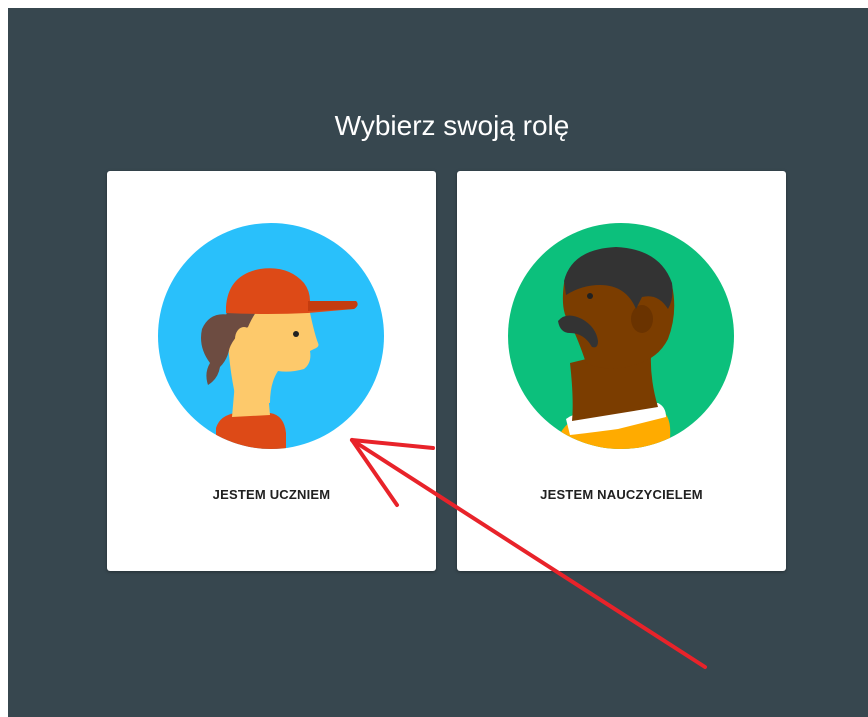 The width and height of the screenshot is (868, 717). What do you see at coordinates (271, 336) in the screenshot?
I see `student-avatar-icon` at bounding box center [271, 336].